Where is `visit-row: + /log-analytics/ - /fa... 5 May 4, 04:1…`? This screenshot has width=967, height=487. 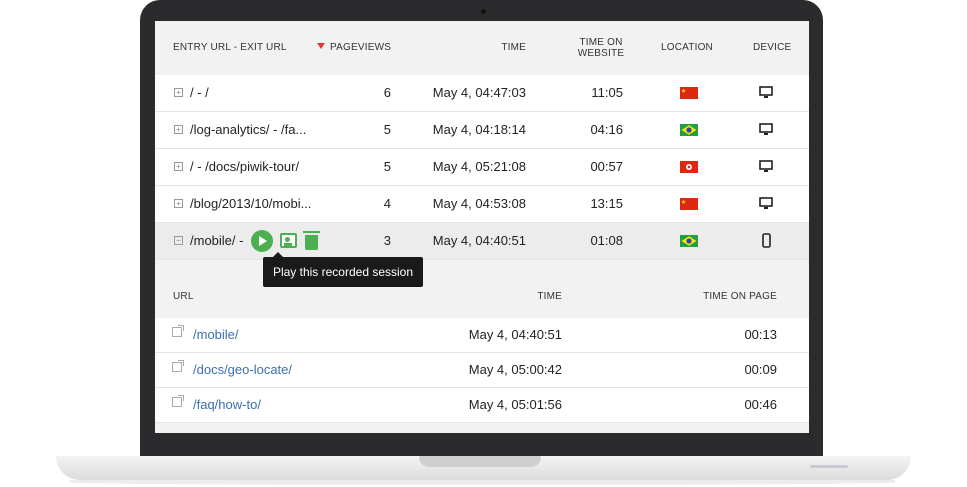 visit-row: + /log-analytics/ - /fa... 5 May 4, 04:1… is located at coordinates (482, 130).